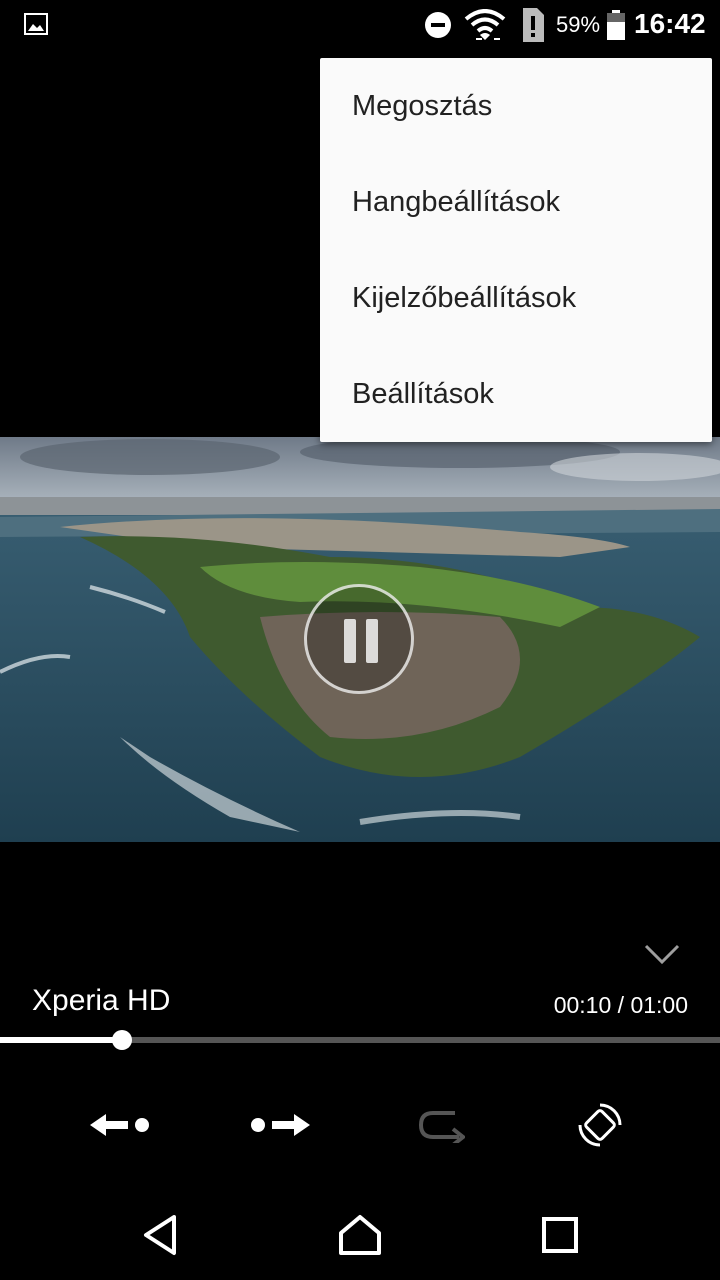  I want to click on back-button, so click(160, 1235).